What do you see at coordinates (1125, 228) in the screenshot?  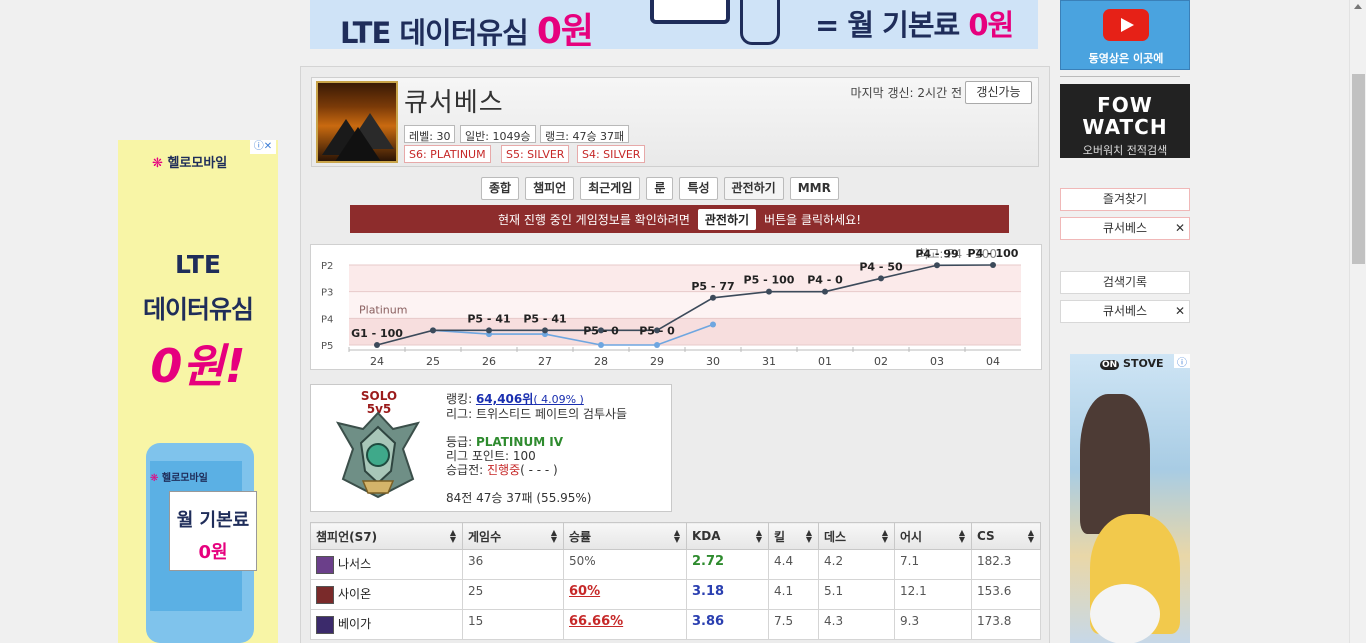 I see `favorite-item: 큐서베스 ✕` at bounding box center [1125, 228].